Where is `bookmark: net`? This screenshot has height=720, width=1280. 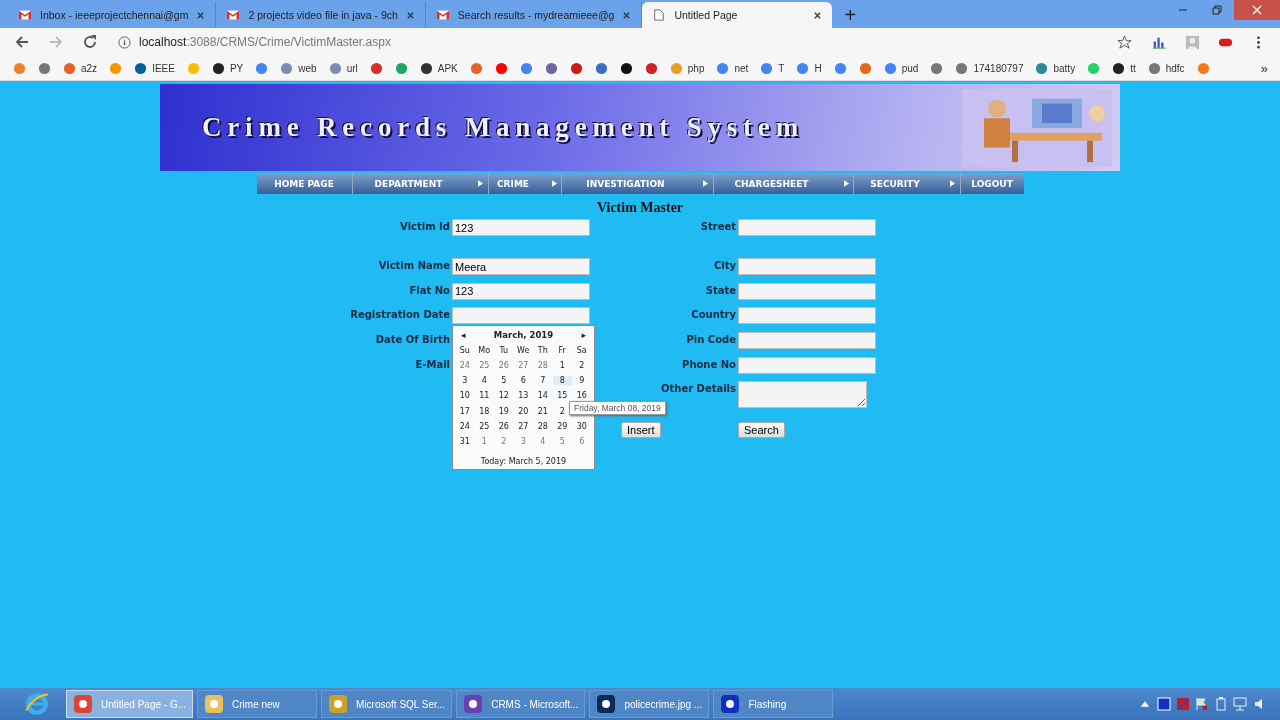
bookmark: net is located at coordinates (732, 68).